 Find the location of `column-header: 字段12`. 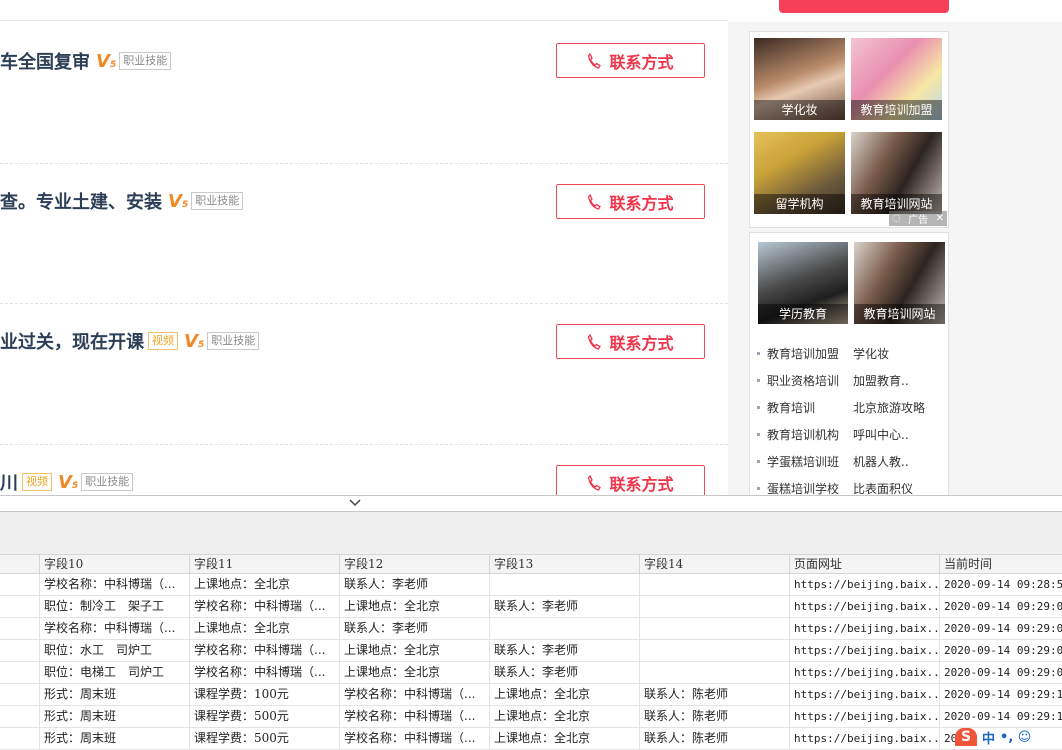

column-header: 字段12 is located at coordinates (414, 564).